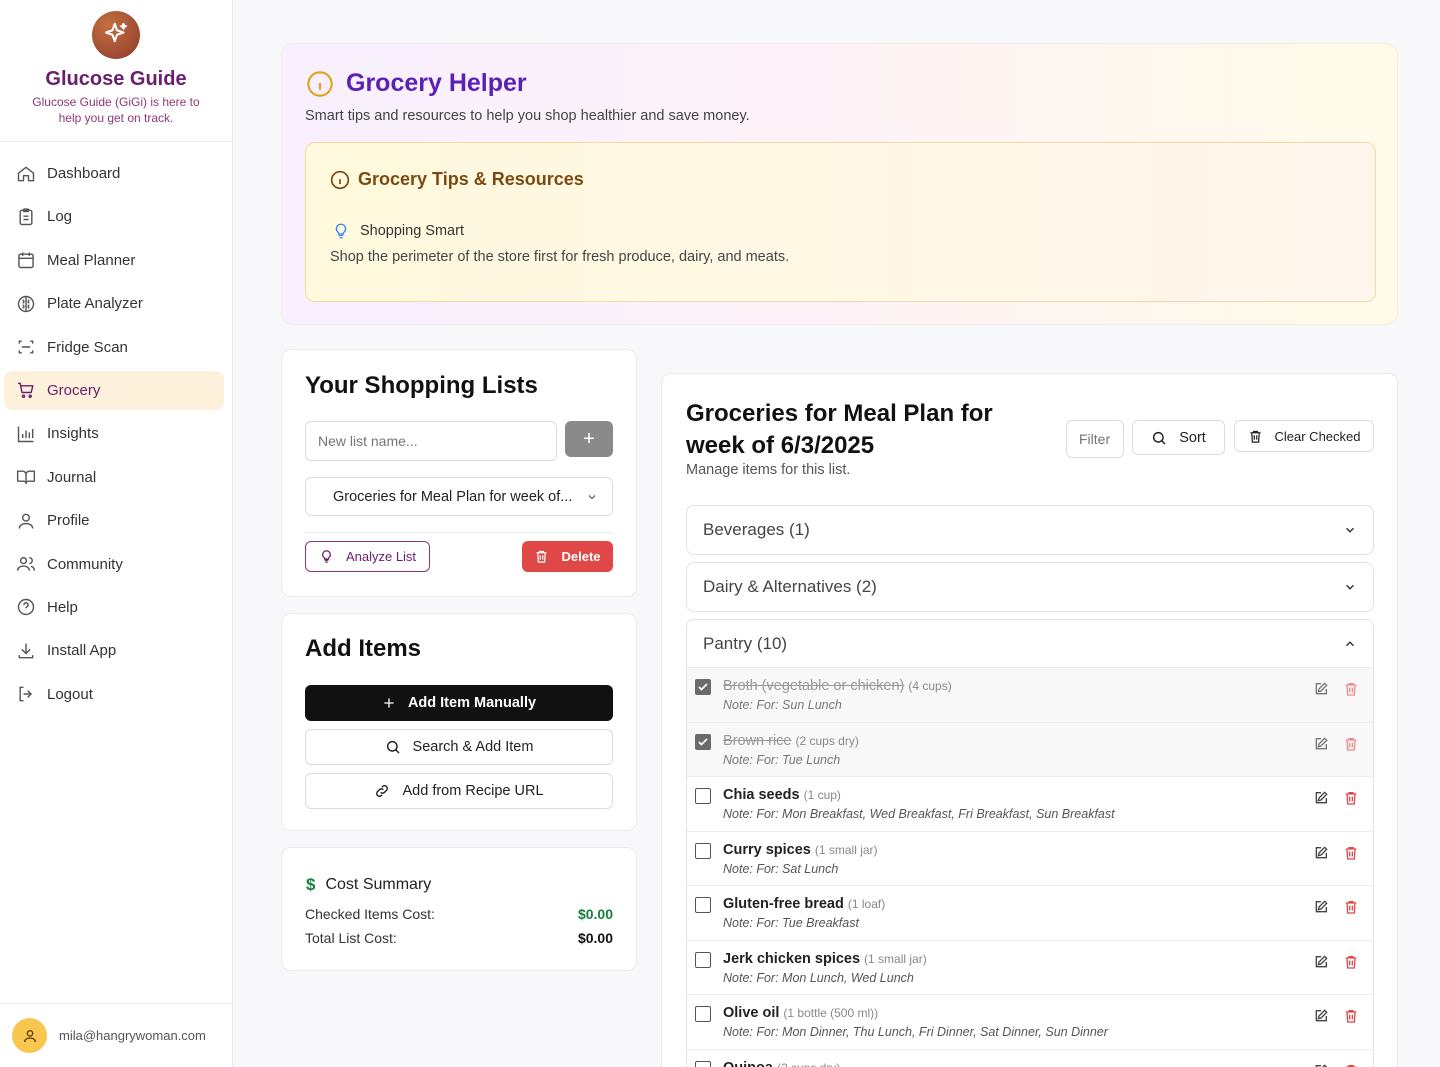  I want to click on cost-summary-title: Cost Summary, so click(378, 884).